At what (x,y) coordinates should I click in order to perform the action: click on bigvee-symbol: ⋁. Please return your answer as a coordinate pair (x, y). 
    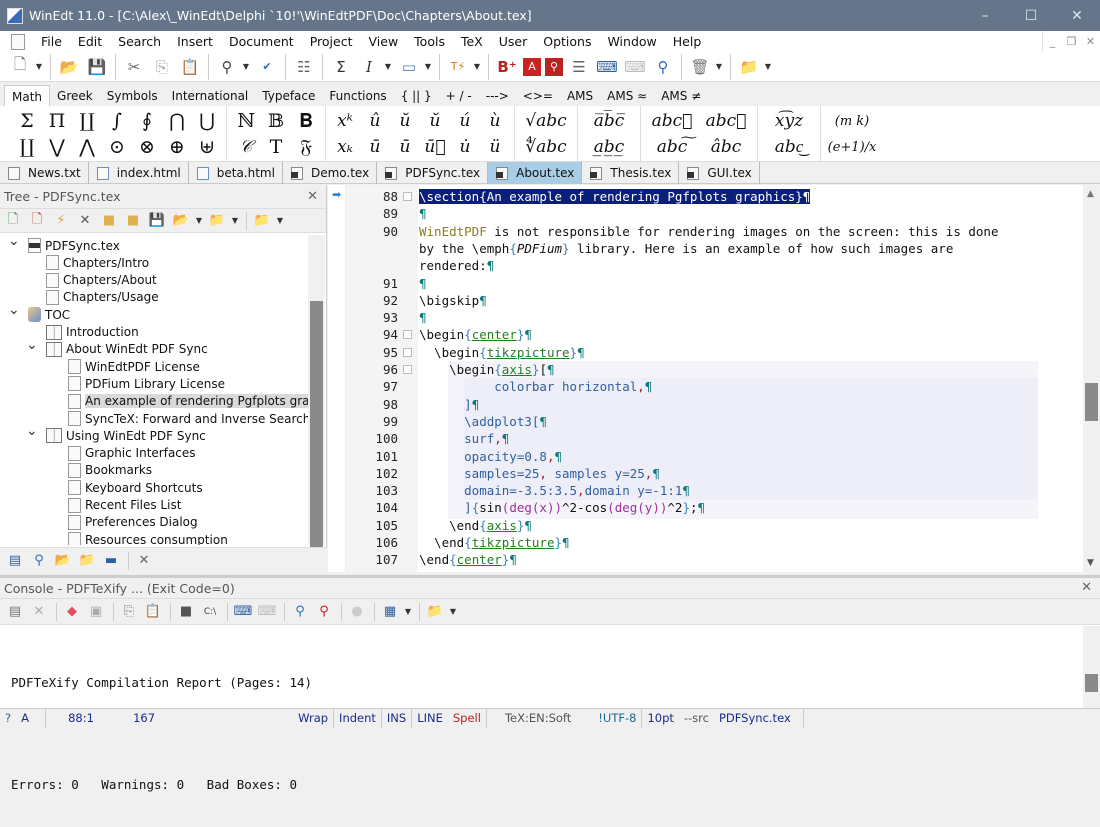
    Looking at the image, I should click on (57, 147).